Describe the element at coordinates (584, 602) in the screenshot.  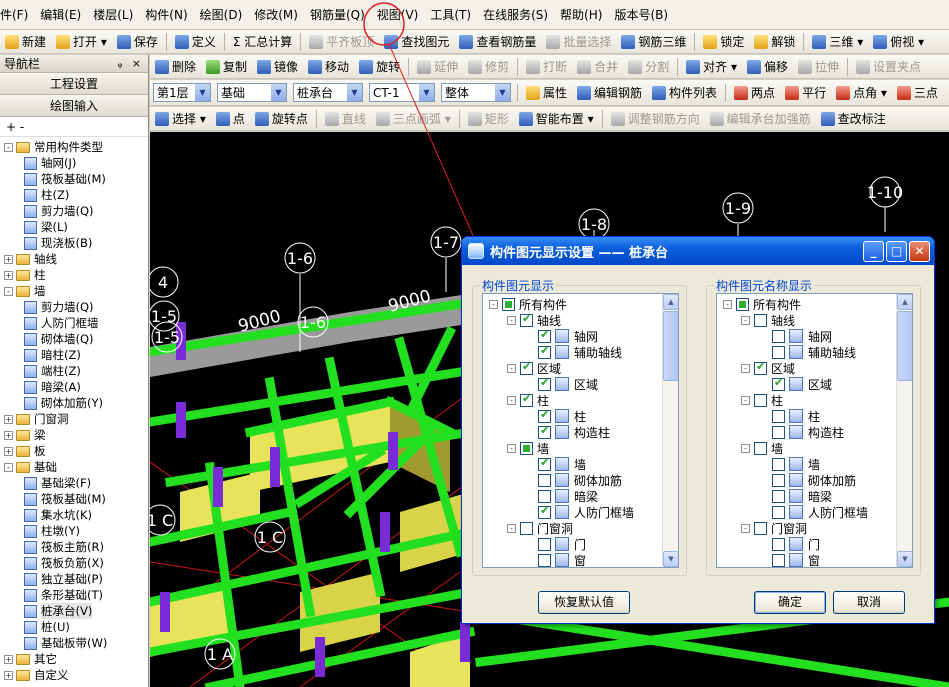
I see `restore-defaults-button: 恢复默认值` at that location.